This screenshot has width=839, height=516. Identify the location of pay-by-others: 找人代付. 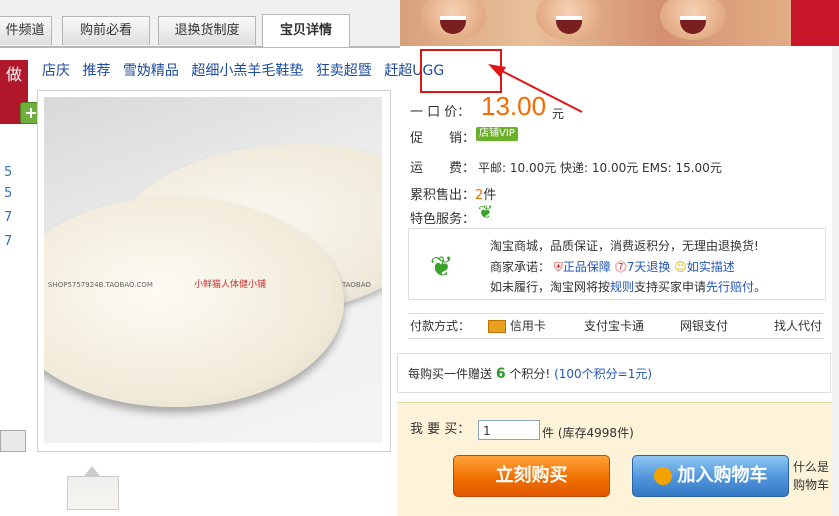
(798, 326).